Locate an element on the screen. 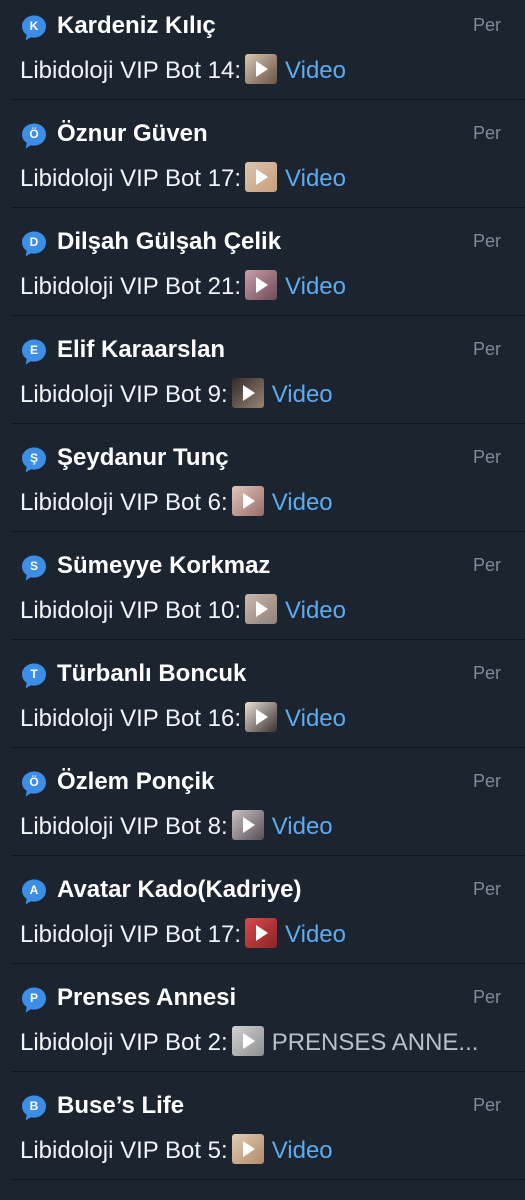 The image size is (525, 1200). chat-bubble-icon: S is located at coordinates (34, 568).